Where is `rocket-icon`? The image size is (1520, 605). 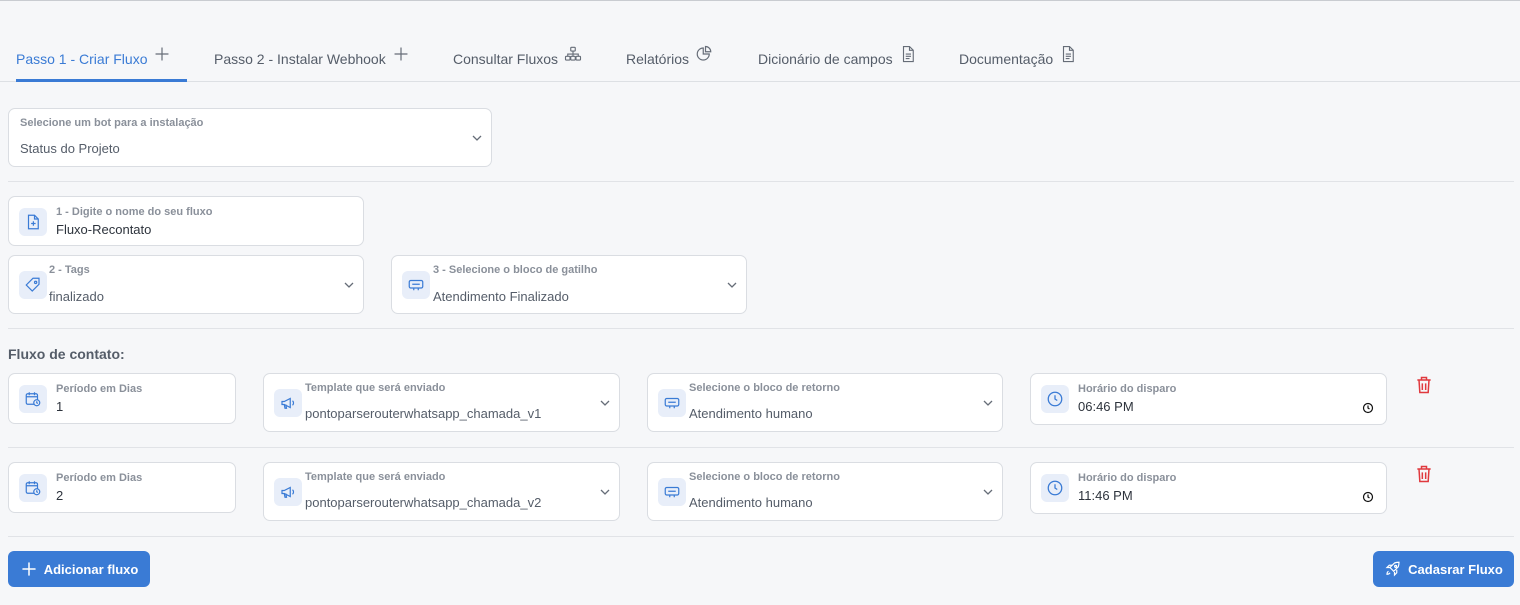
rocket-icon is located at coordinates (1393, 569).